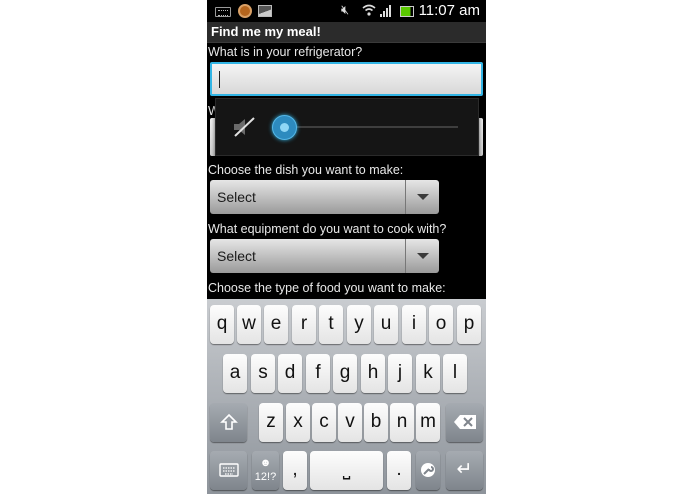  I want to click on key-h: h, so click(373, 373).